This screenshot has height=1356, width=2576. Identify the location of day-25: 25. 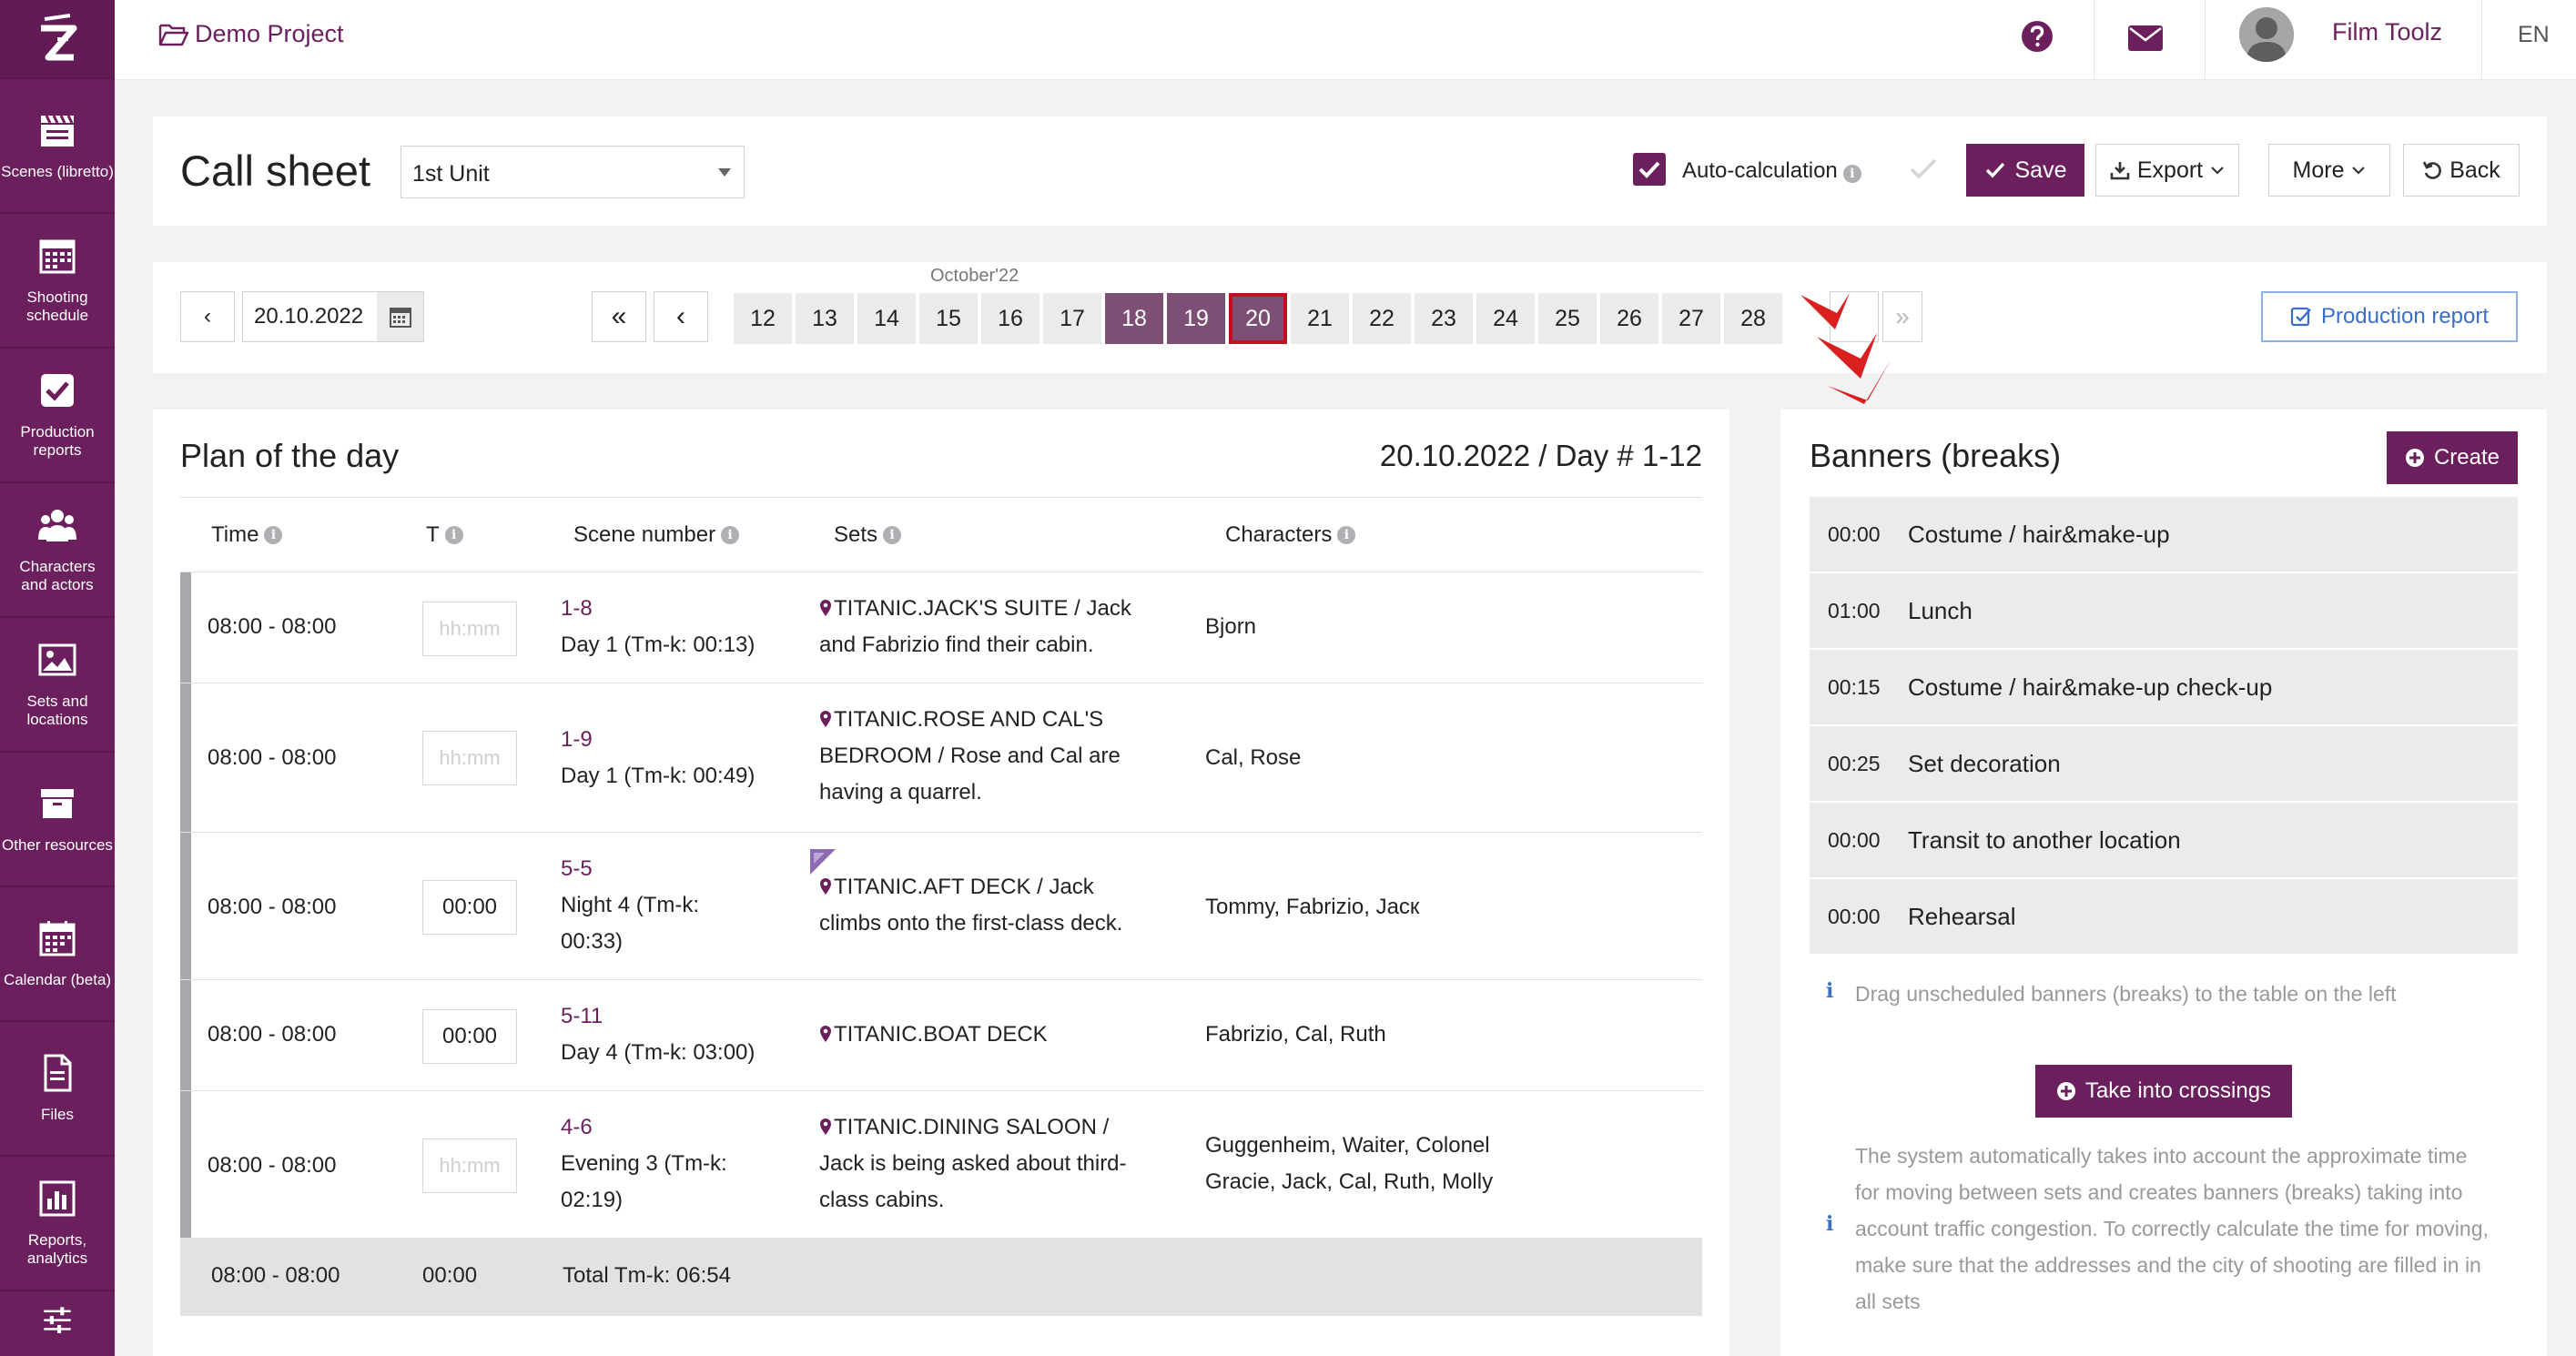
(1567, 318).